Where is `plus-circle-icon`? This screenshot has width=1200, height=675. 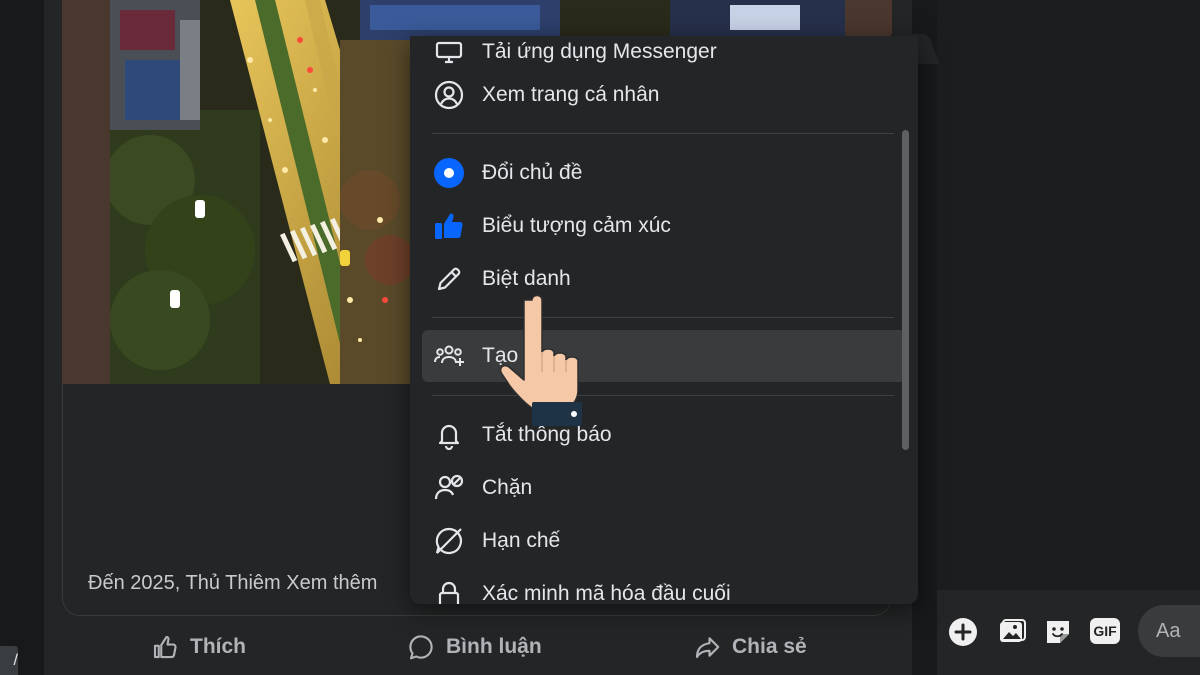
plus-circle-icon is located at coordinates (963, 632).